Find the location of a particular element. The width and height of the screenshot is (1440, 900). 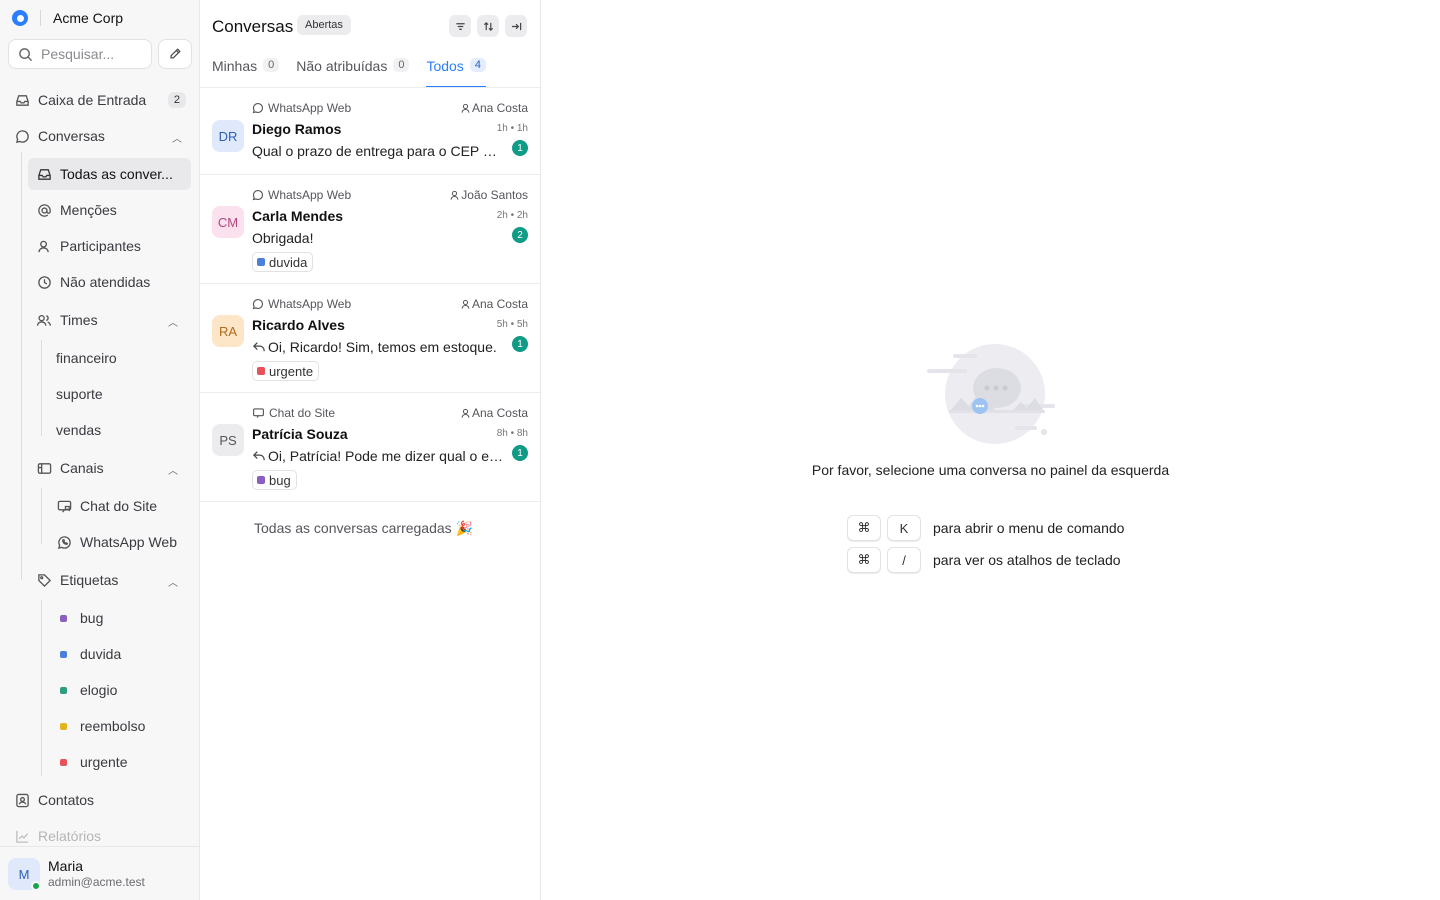

conversation-channel: WhatsApp Web is located at coordinates (301, 108).